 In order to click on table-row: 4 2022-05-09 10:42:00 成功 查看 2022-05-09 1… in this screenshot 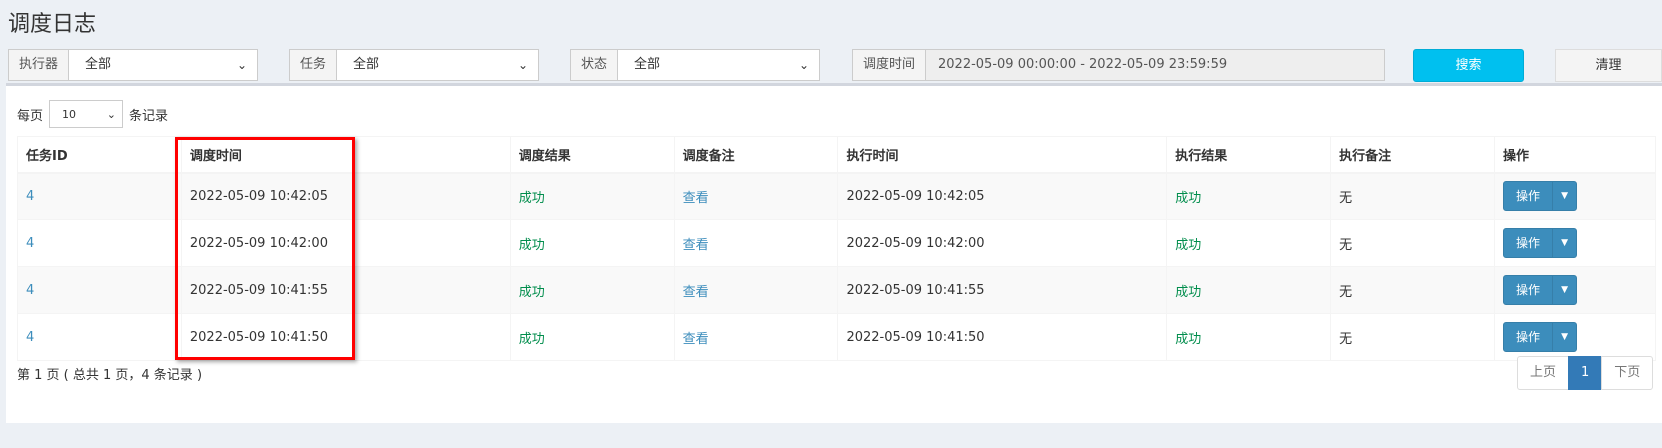, I will do `click(836, 243)`.